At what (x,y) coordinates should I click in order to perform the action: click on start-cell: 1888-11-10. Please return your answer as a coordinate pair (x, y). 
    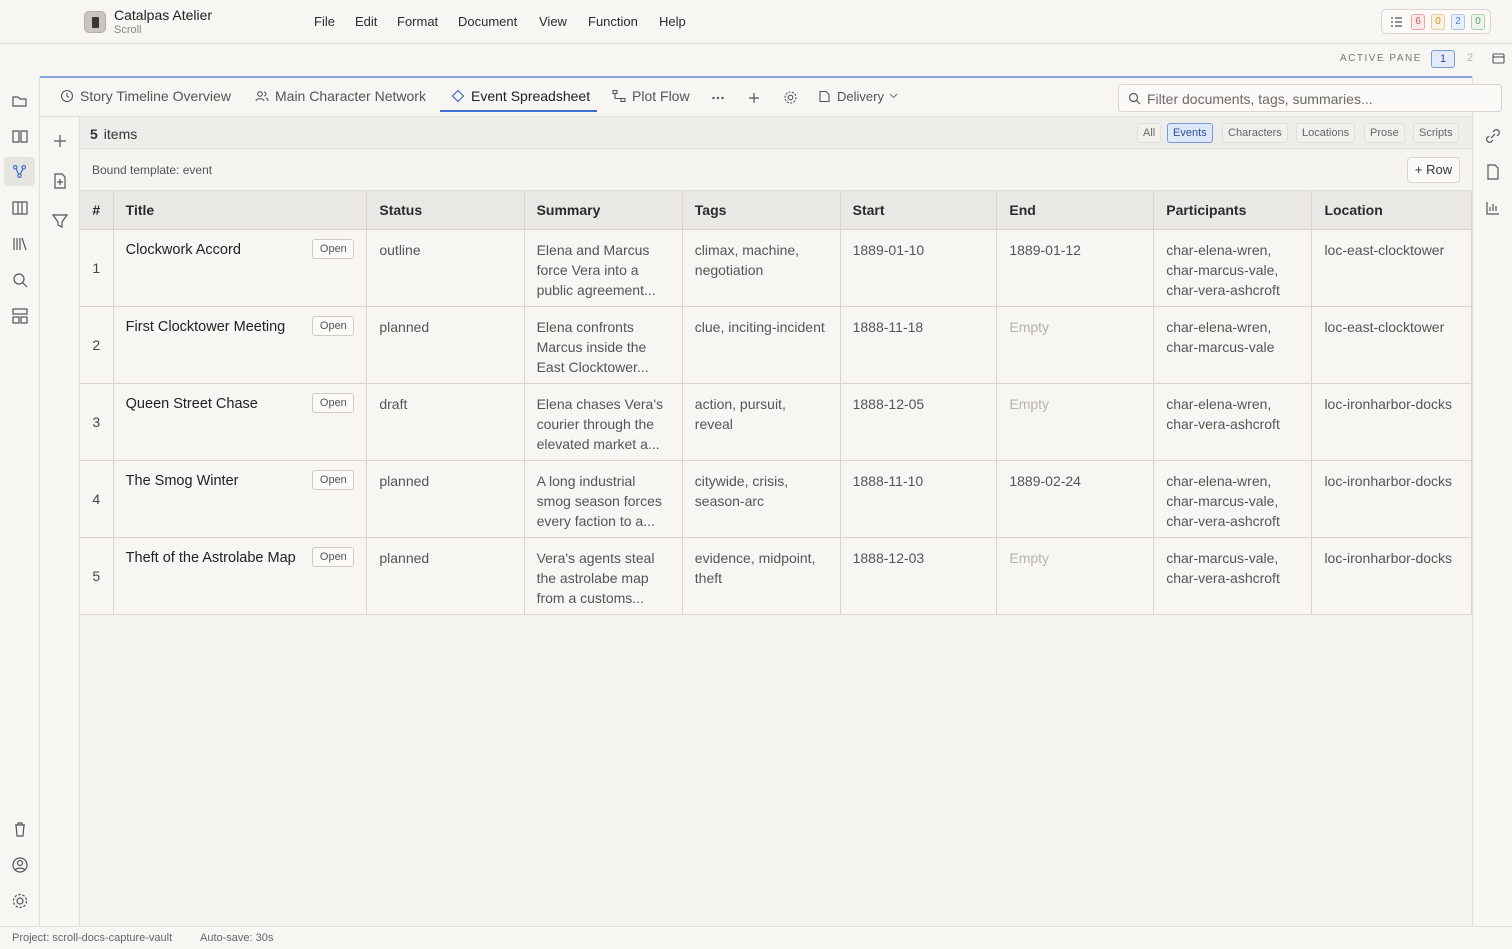
    Looking at the image, I should click on (919, 499).